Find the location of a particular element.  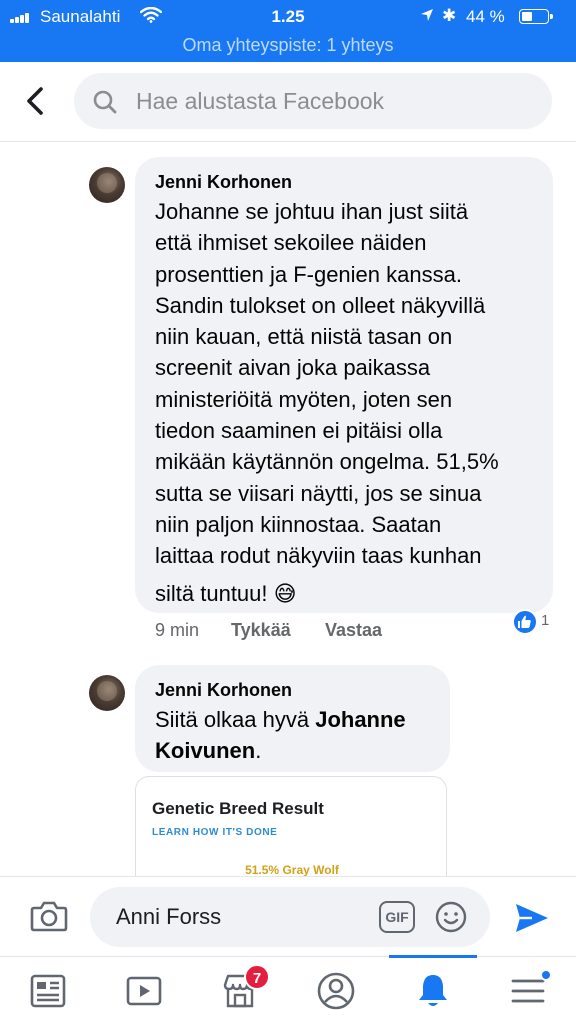

send-icon is located at coordinates (532, 918).